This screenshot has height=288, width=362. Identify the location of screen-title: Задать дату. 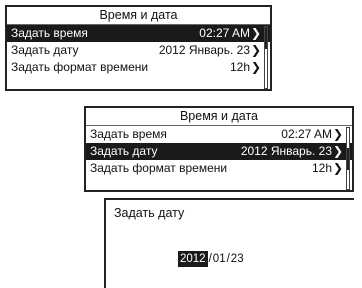
(149, 213).